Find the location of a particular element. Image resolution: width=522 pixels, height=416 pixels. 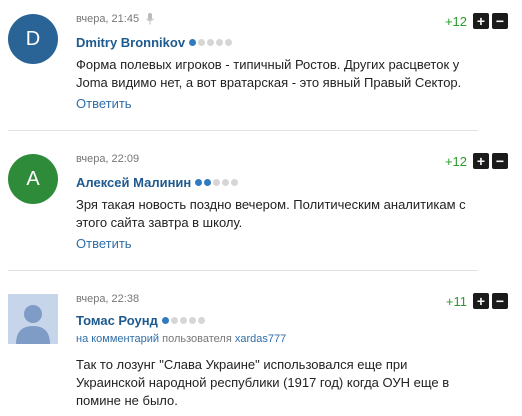

comment-meta: вчера, 22:38 is located at coordinates (107, 299).